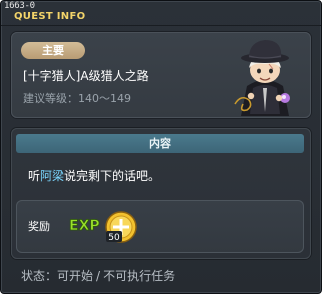  Describe the element at coordinates (161, 25) in the screenshot. I see `title-divider` at that location.